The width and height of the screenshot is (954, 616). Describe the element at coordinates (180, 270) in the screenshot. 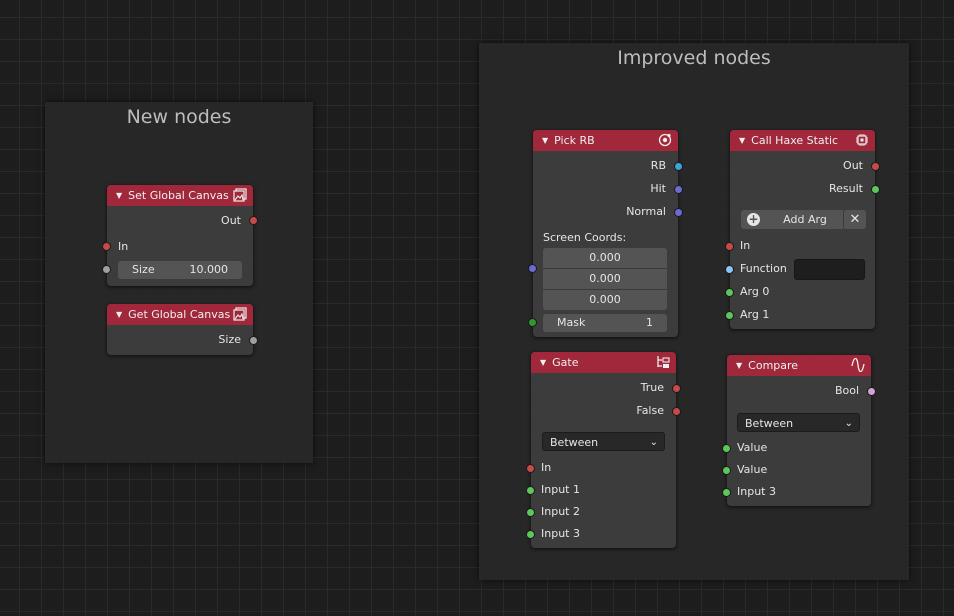

I see `size-field: Size 10.000` at that location.